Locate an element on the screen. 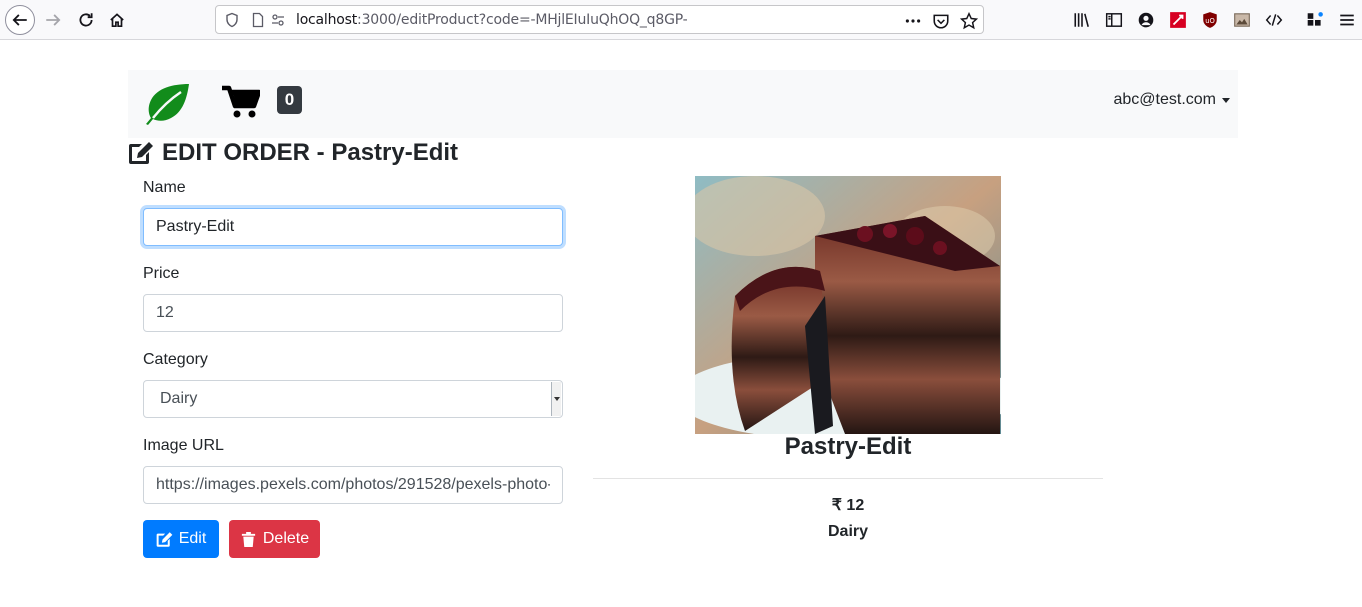 The width and height of the screenshot is (1362, 607). divider is located at coordinates (848, 478).